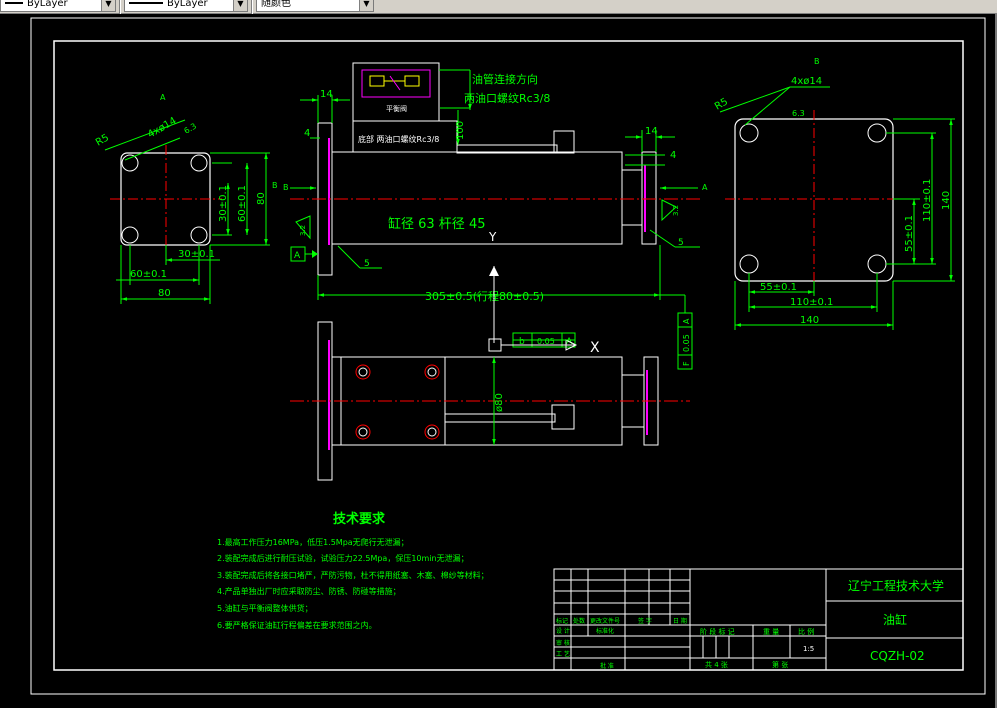 The height and width of the screenshot is (708, 997). What do you see at coordinates (817, 61) in the screenshot?
I see `right-view-label: B` at bounding box center [817, 61].